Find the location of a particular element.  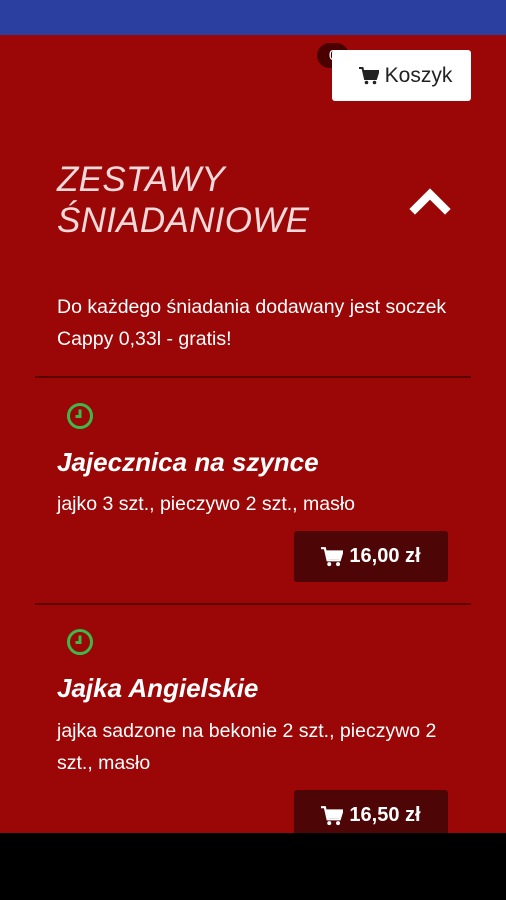

chevron-up-icon is located at coordinates (430, 200).